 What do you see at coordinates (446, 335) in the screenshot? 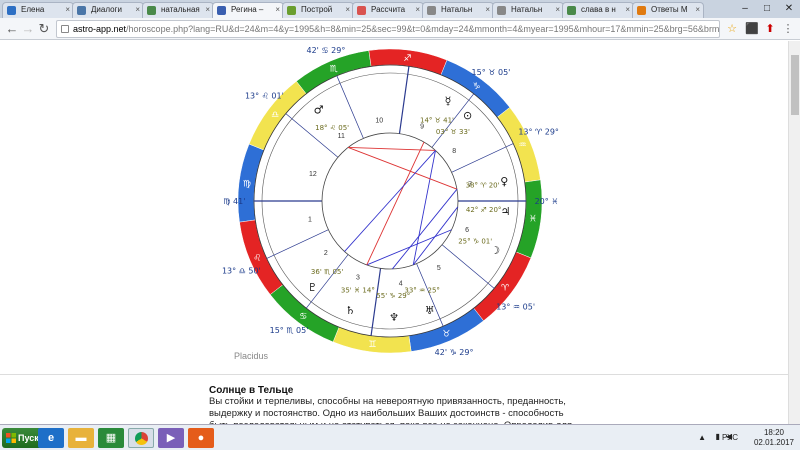
I see `zodiac-glyph: ♉` at bounding box center [446, 335].